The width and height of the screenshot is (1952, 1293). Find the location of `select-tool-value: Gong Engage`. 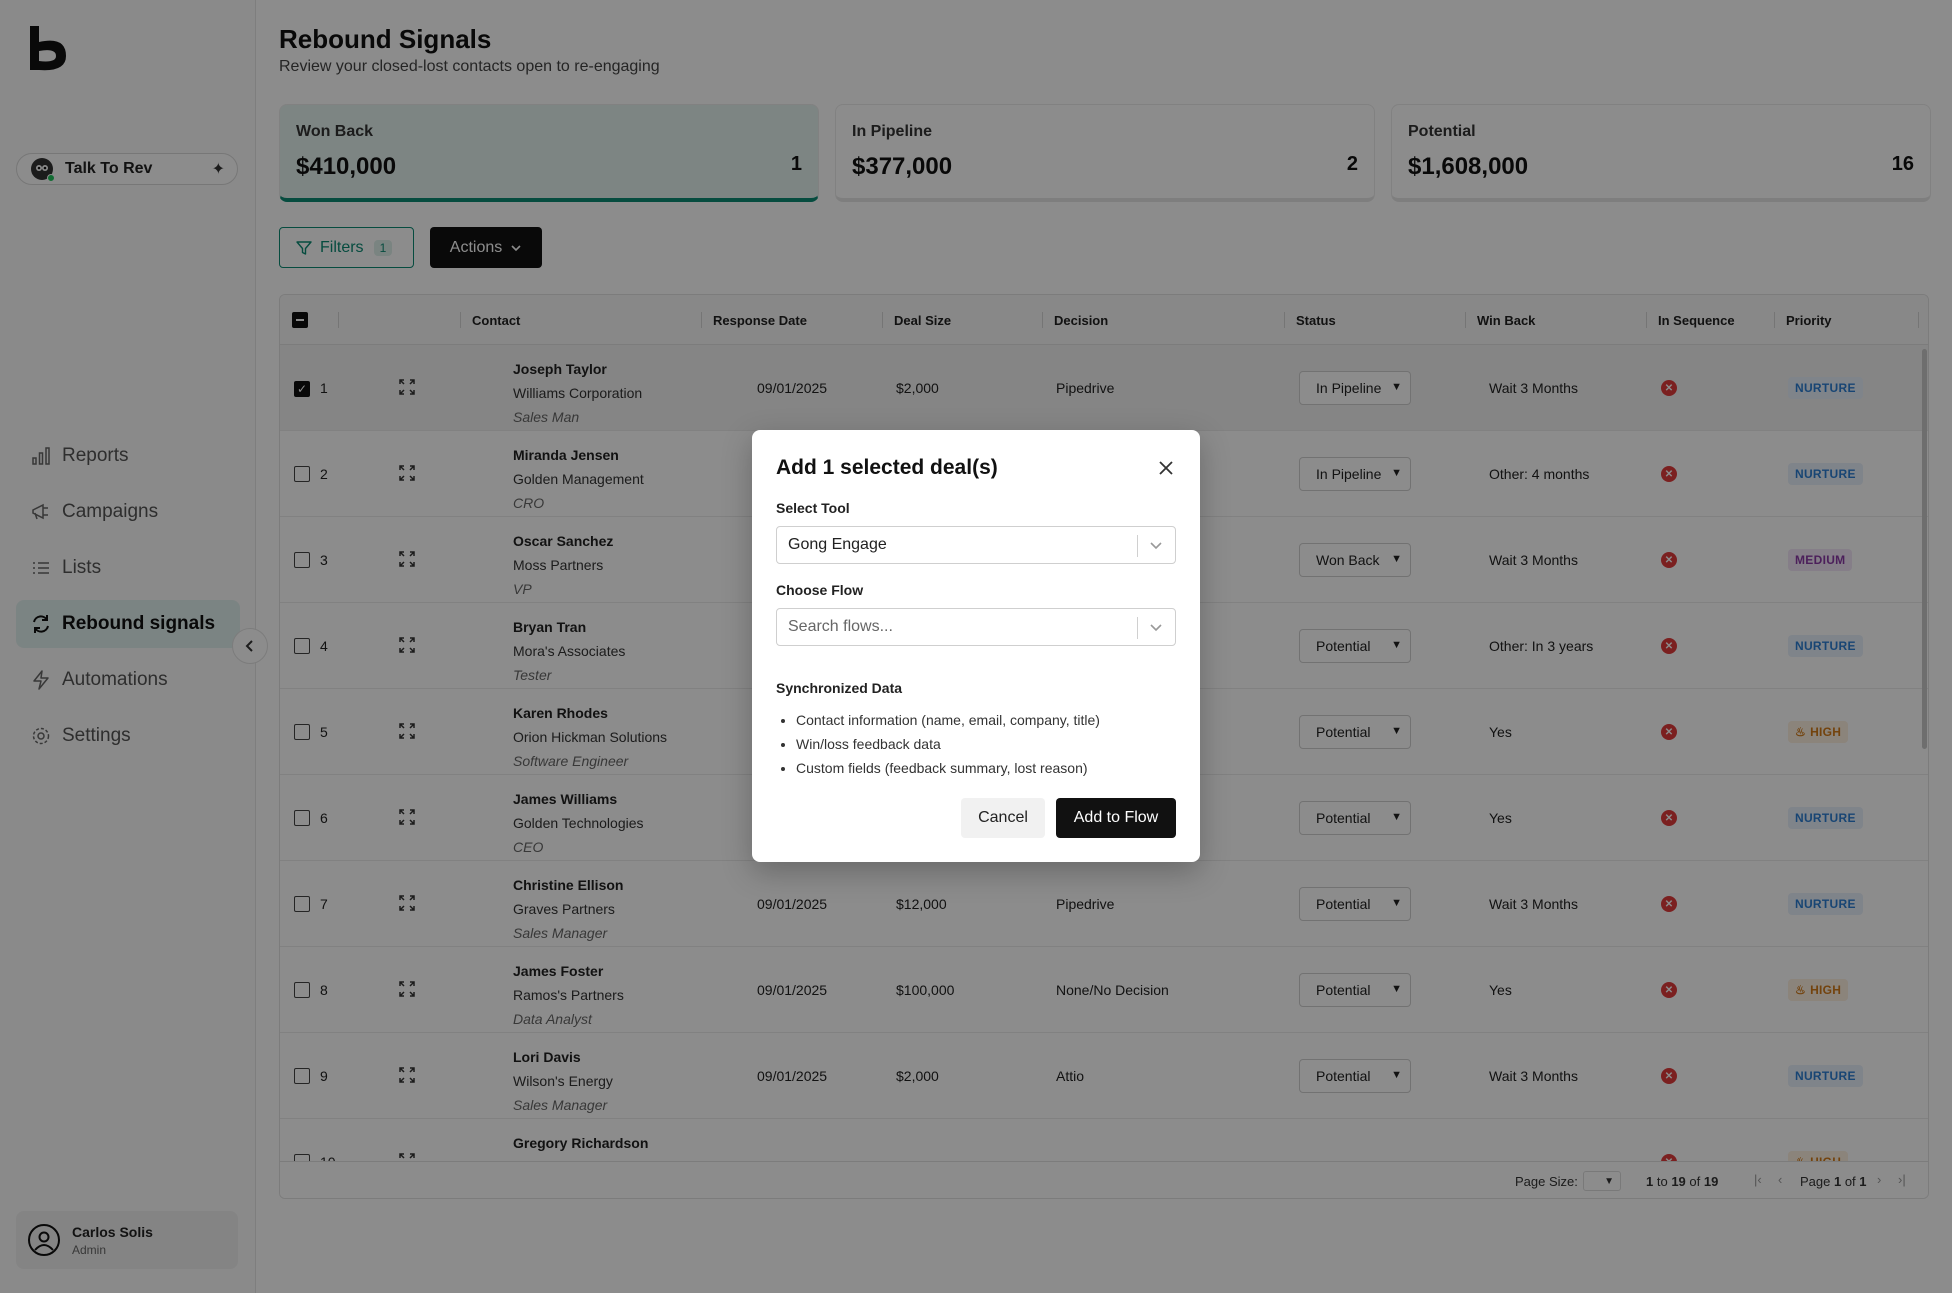

select-tool-value: Gong Engage is located at coordinates (837, 544).